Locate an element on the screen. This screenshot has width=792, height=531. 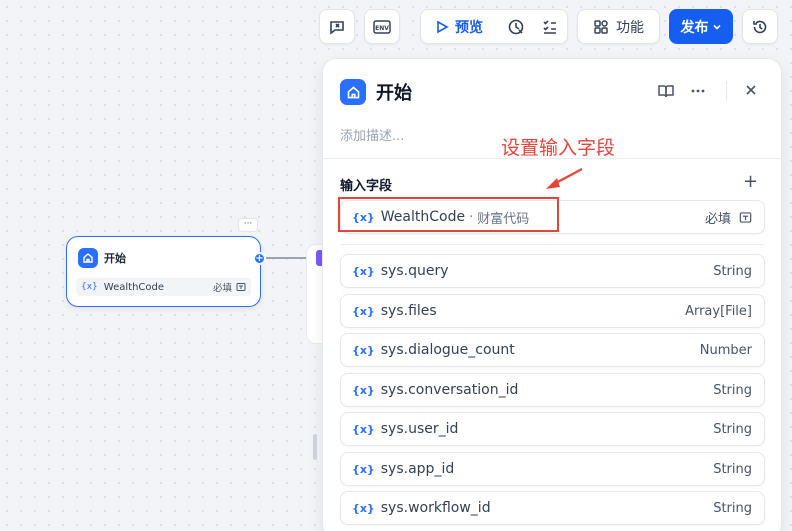
system-var-row: {x} sys.query String is located at coordinates (552, 271).